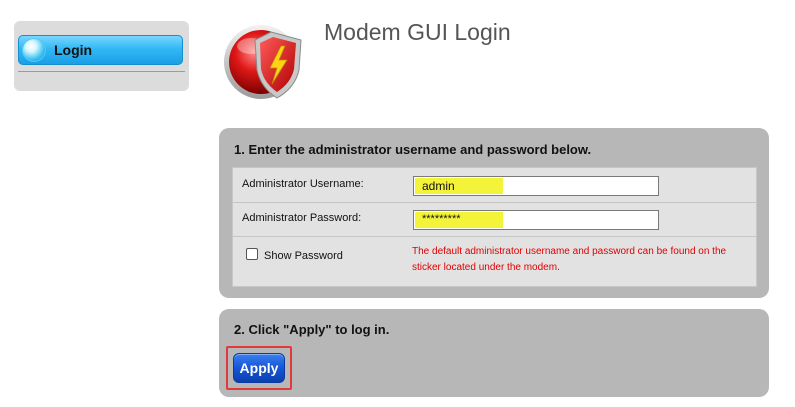 This screenshot has height=407, width=795. I want to click on username-row: Administrator Username: admin, so click(494, 185).